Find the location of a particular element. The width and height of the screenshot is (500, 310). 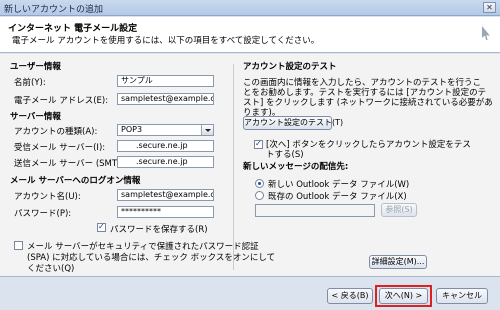

cancel-button: キャンセル is located at coordinates (462, 296).